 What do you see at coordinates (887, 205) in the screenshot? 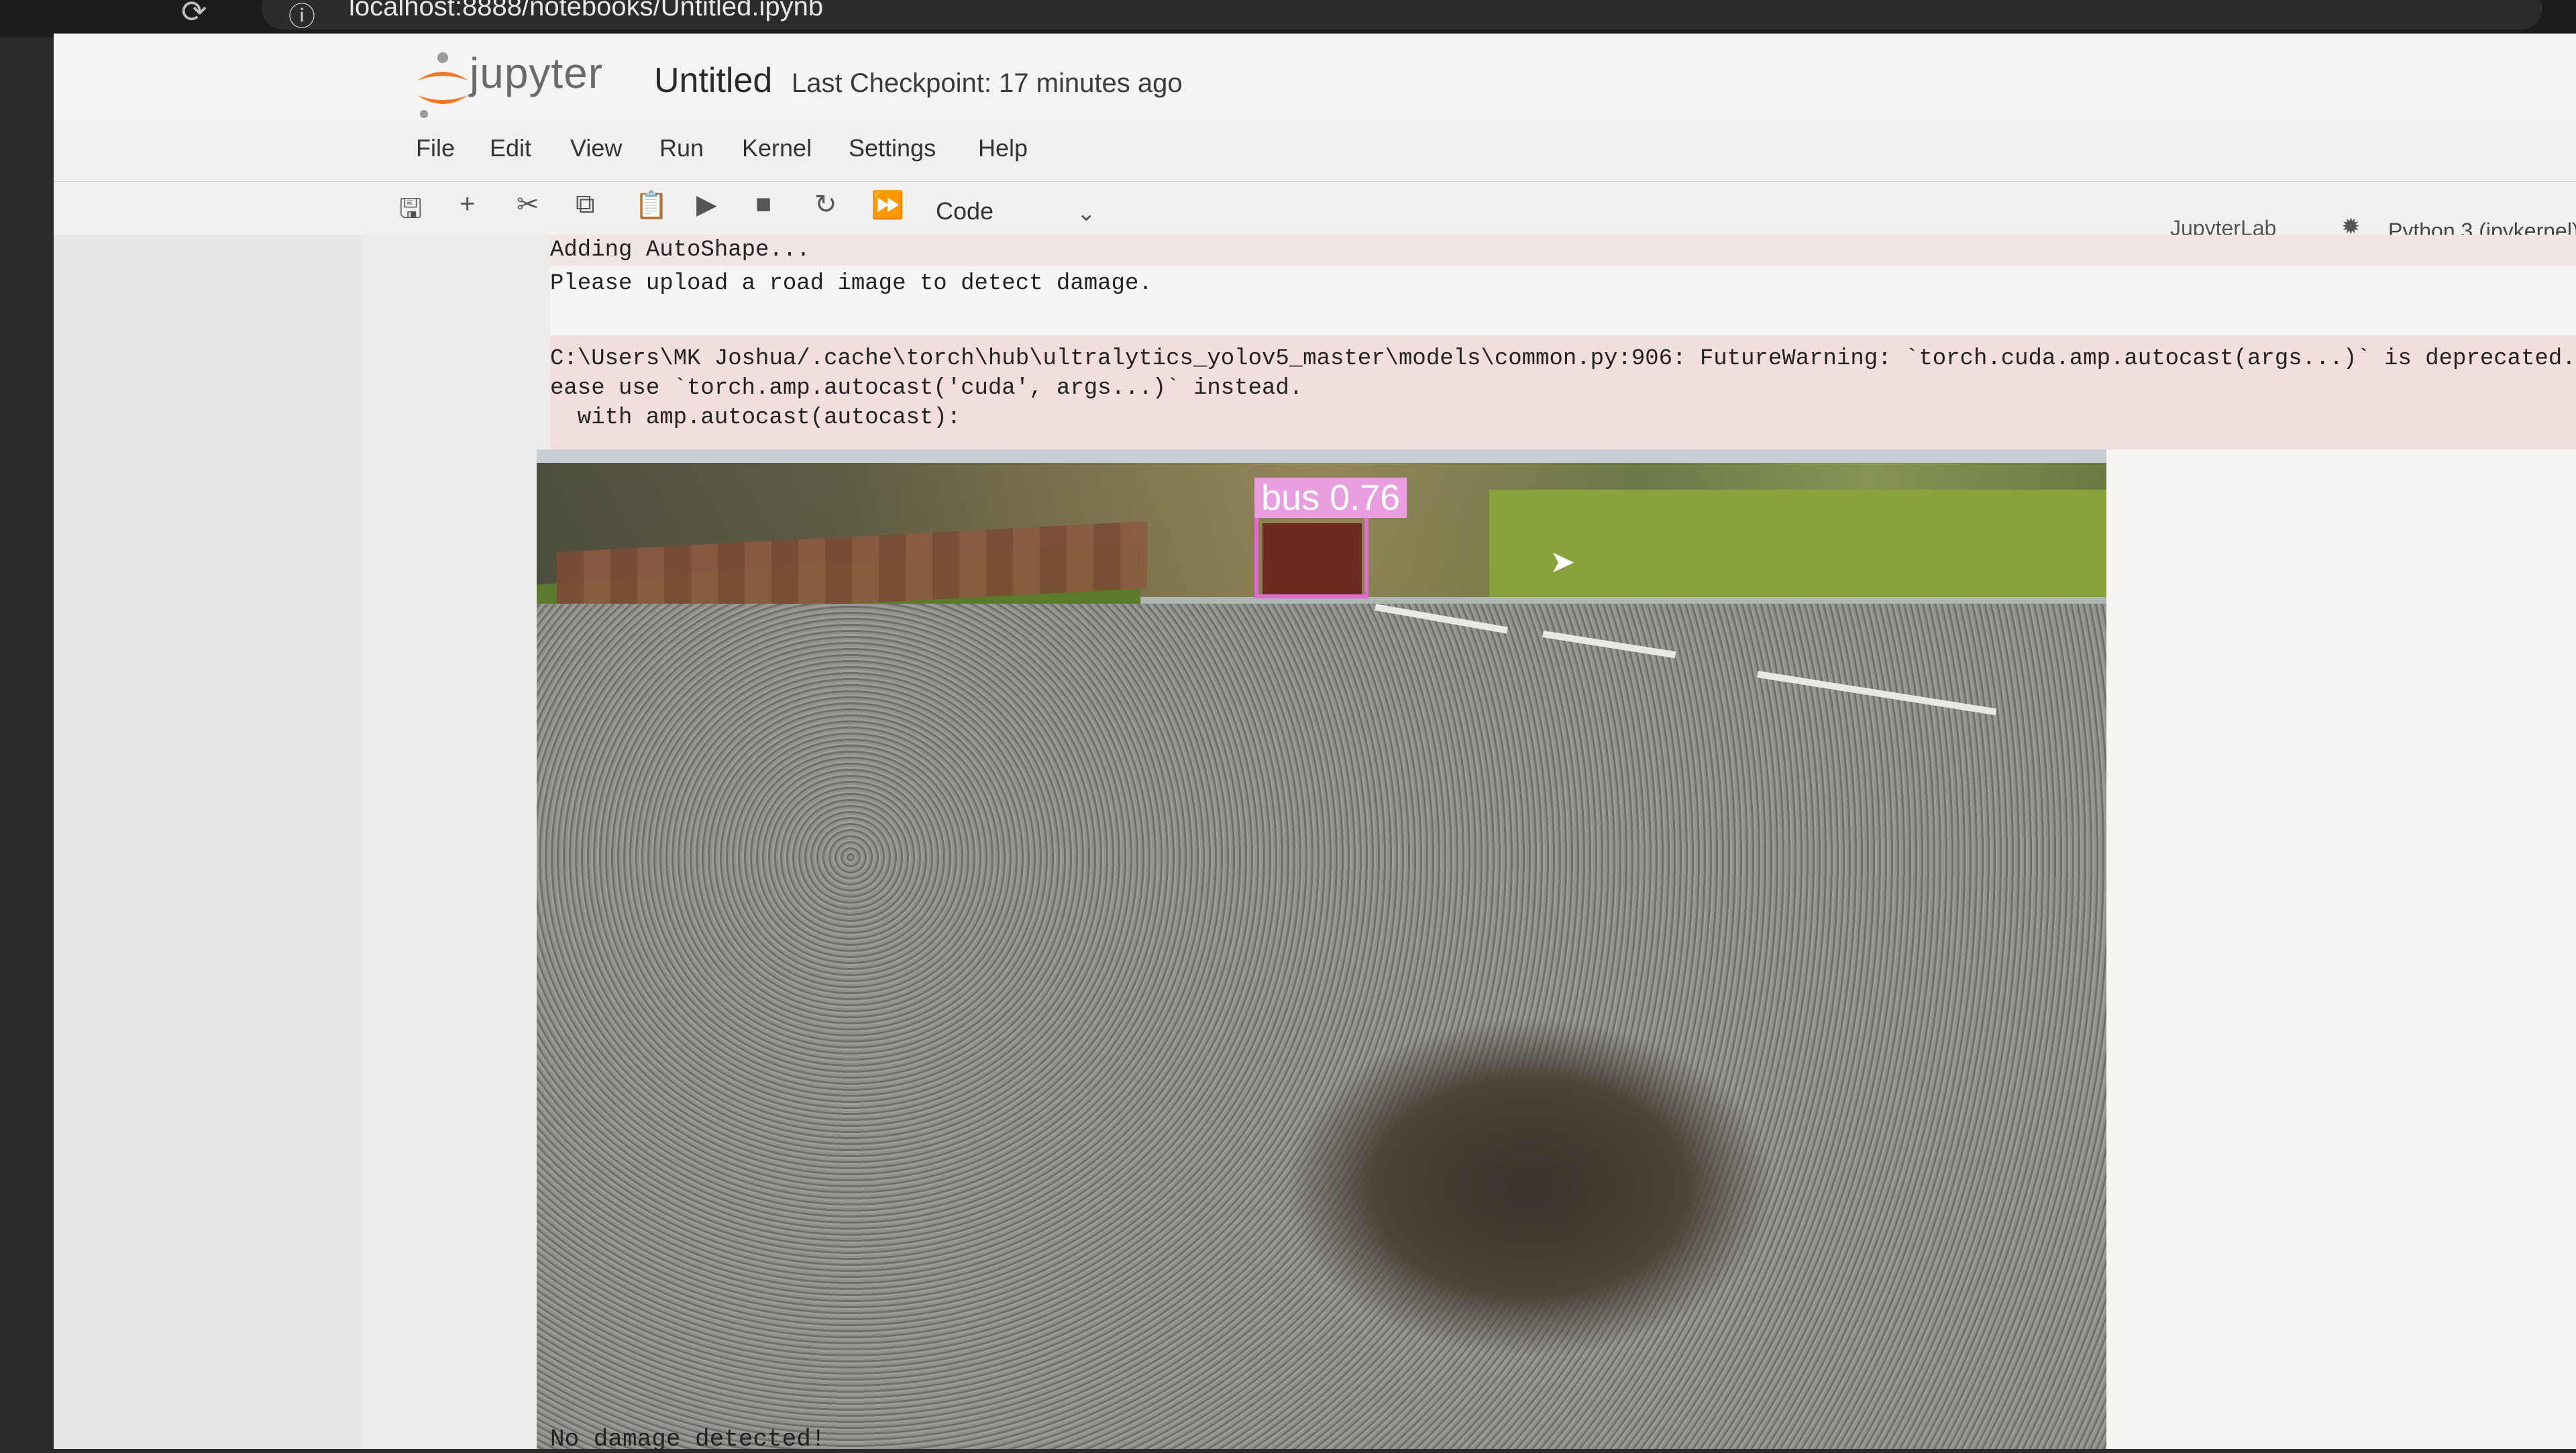
I see `fast-forward-icon: ⏩` at bounding box center [887, 205].